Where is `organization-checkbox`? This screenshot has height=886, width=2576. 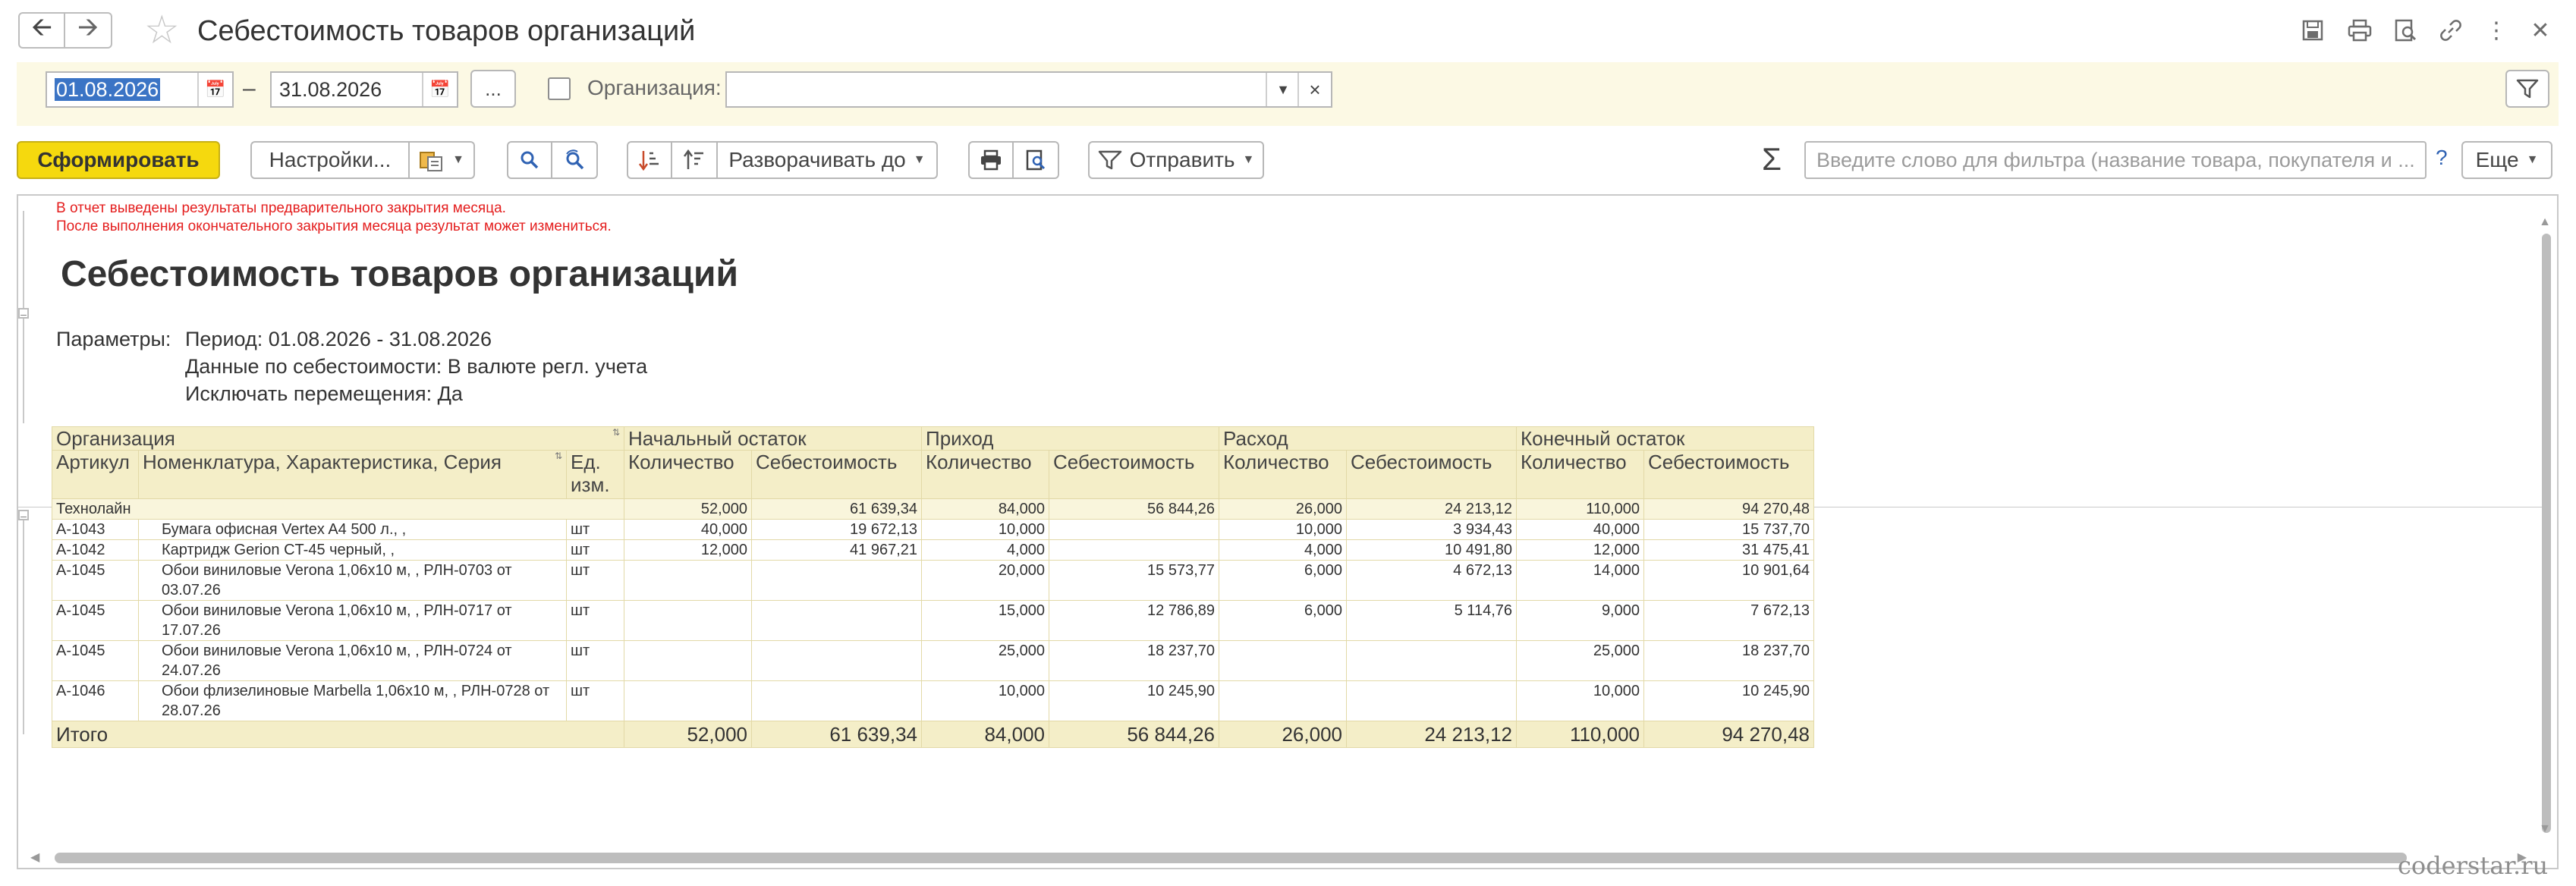
organization-checkbox is located at coordinates (559, 88).